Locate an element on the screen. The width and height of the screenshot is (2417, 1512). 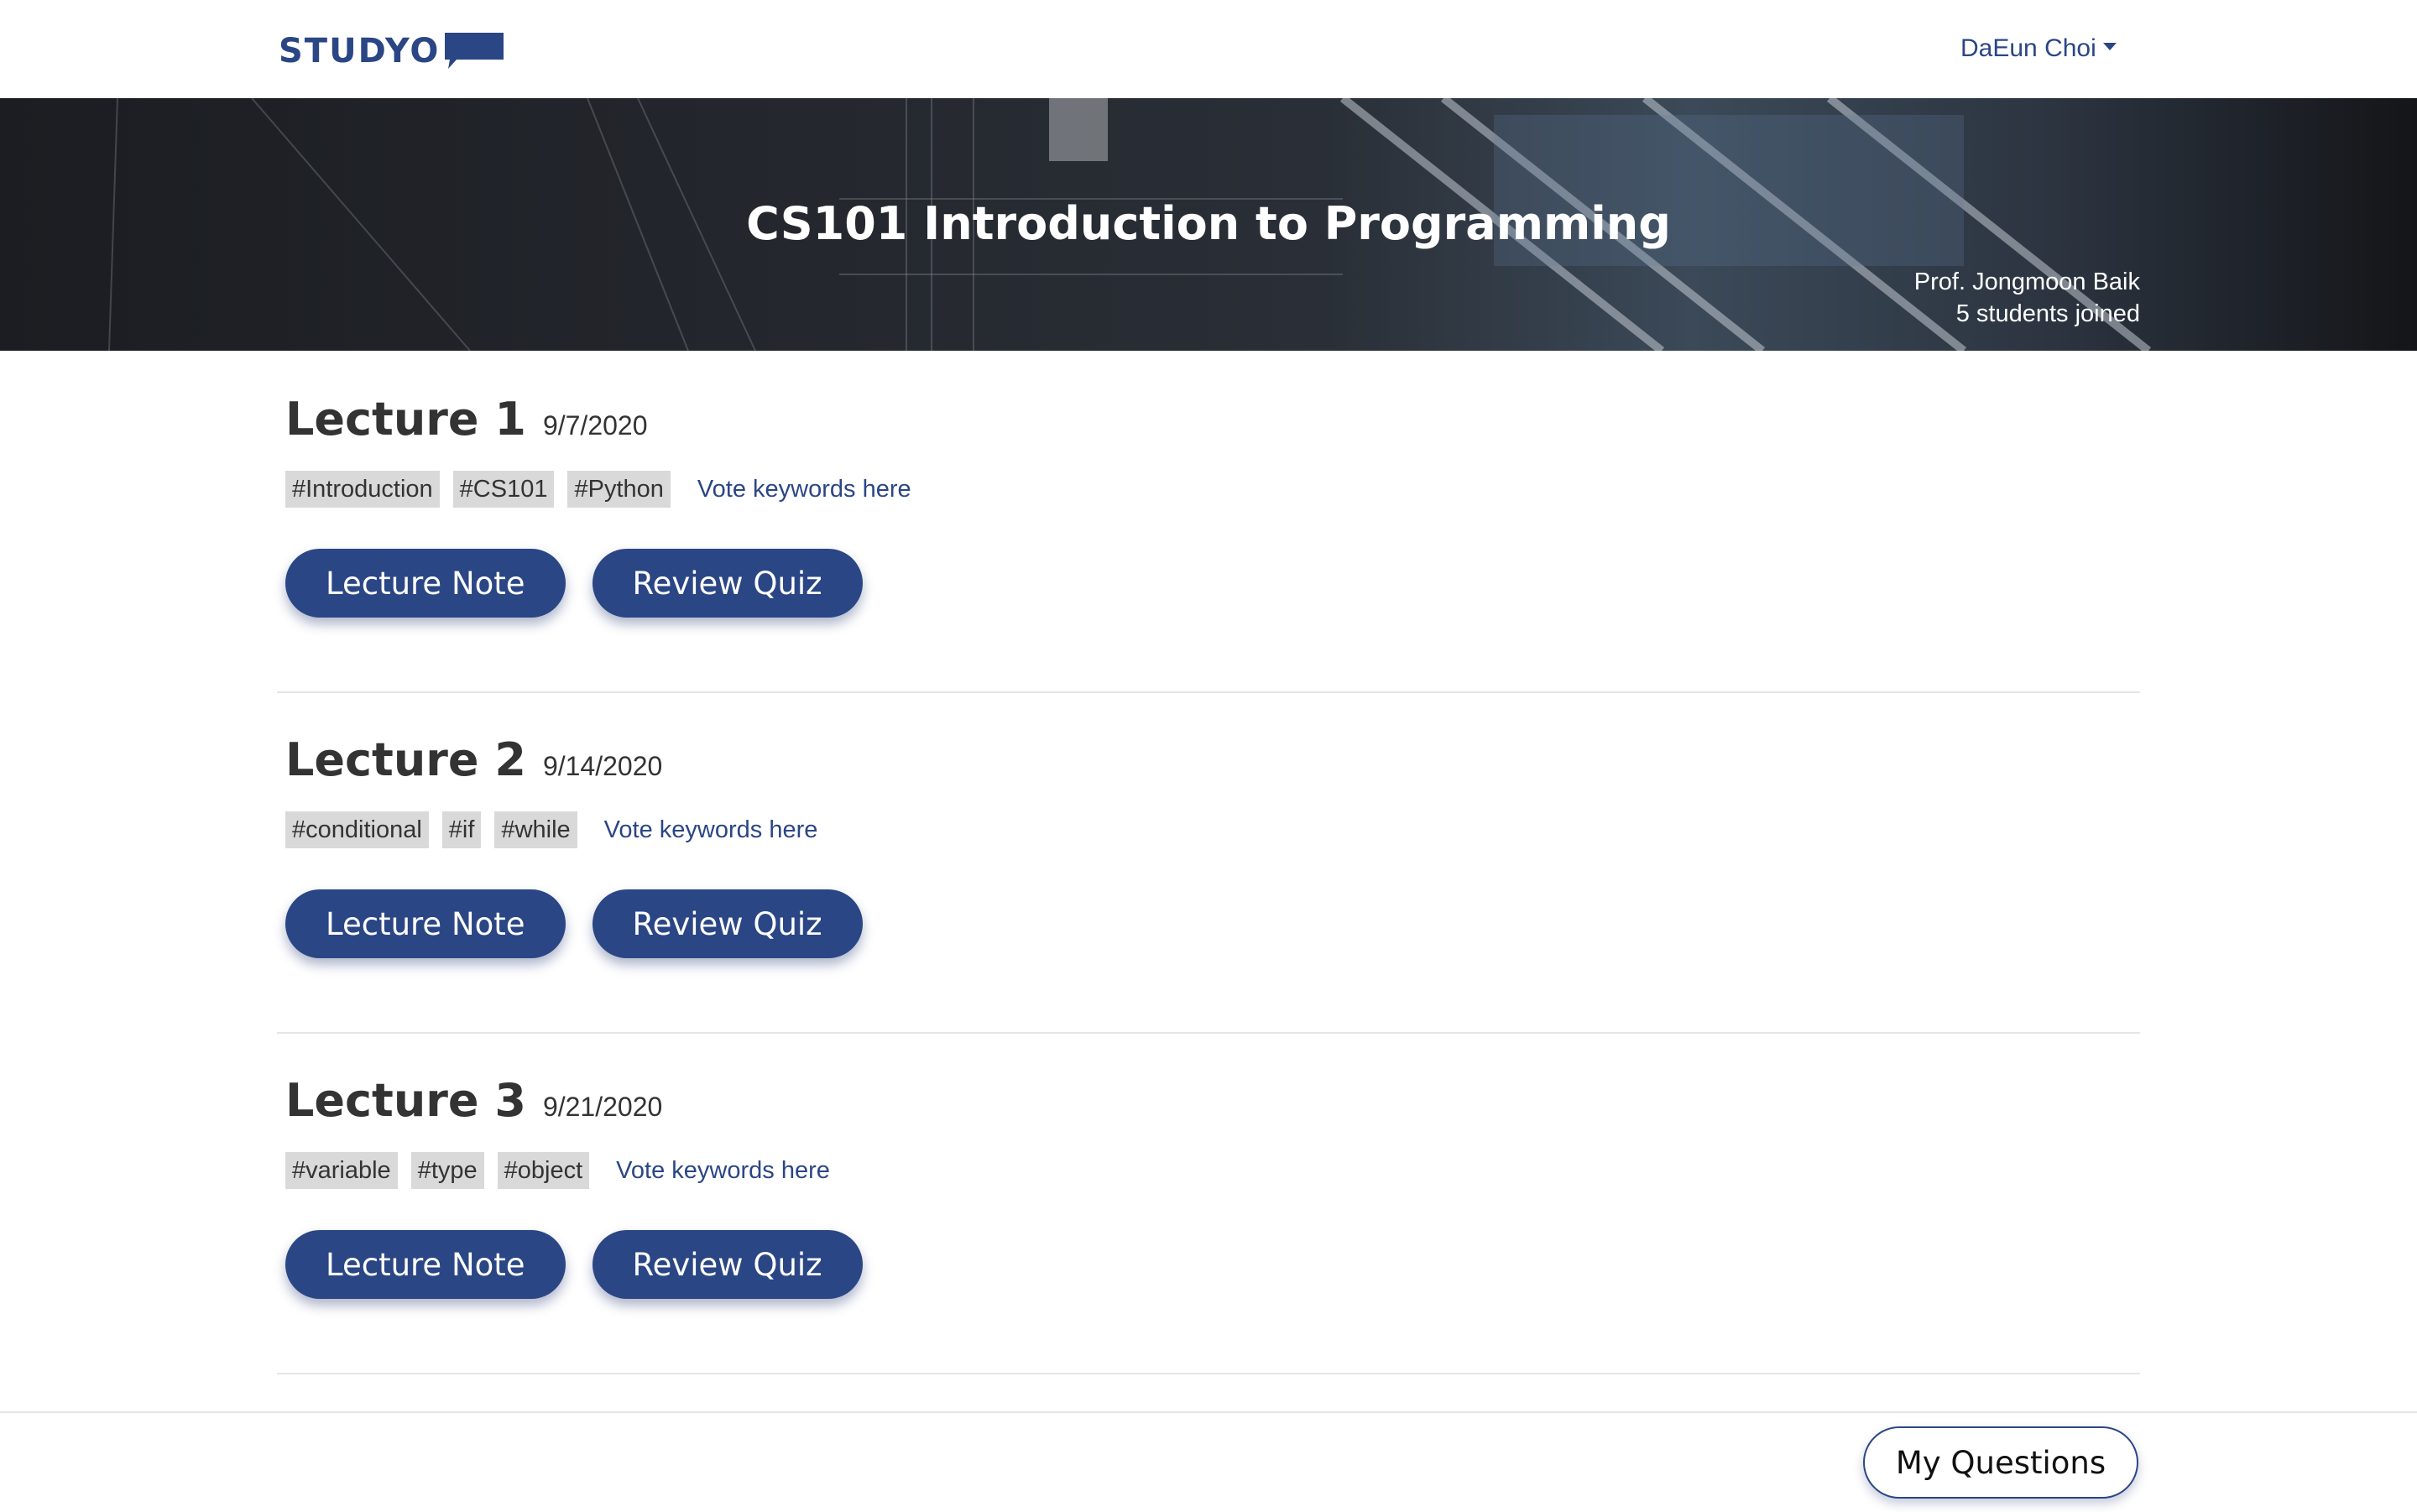
speech-bubble-logo-icon is located at coordinates (474, 51).